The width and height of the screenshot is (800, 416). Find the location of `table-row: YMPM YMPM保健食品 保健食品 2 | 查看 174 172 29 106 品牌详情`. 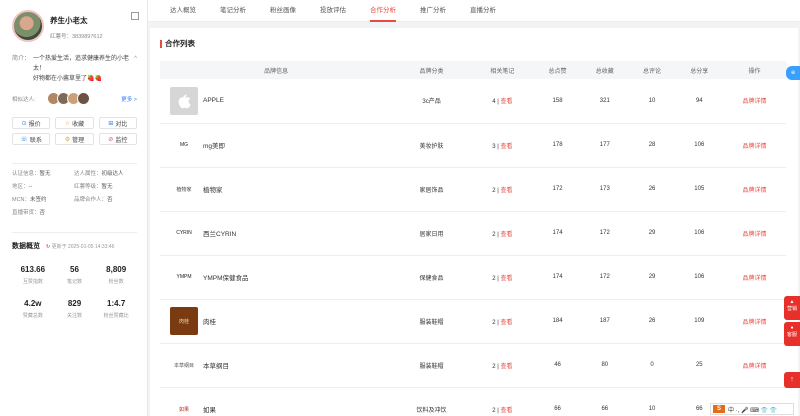

table-row: YMPM YMPM保健食品 保健食品 2 | 查看 174 172 29 106 品牌详情 is located at coordinates (473, 277).